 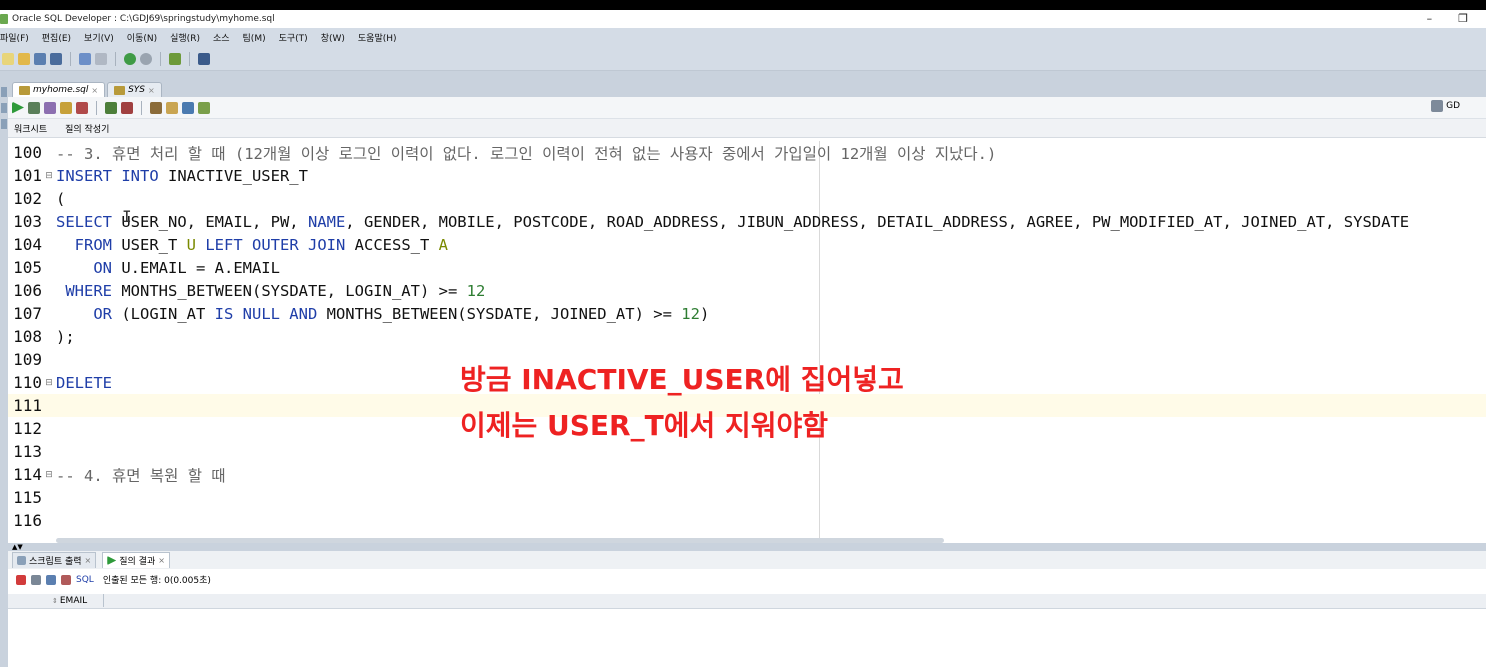 I want to click on code-line: 114 ⊟ -- 4. 휴면 복원 할 때, so click(x=747, y=474).